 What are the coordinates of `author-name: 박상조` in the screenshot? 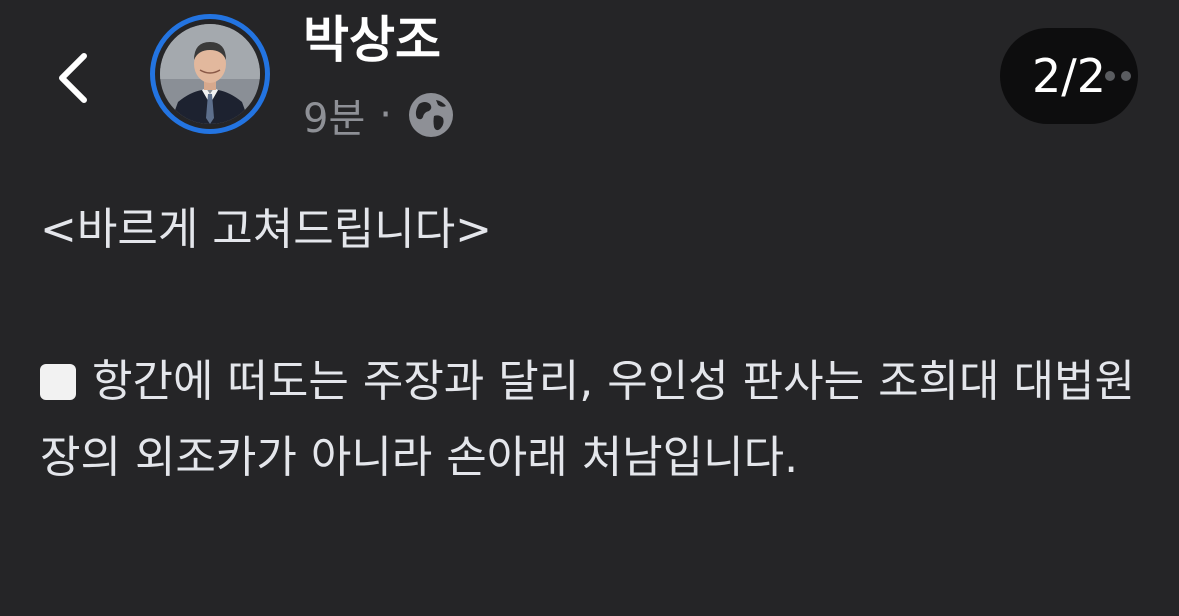 It's located at (372, 40).